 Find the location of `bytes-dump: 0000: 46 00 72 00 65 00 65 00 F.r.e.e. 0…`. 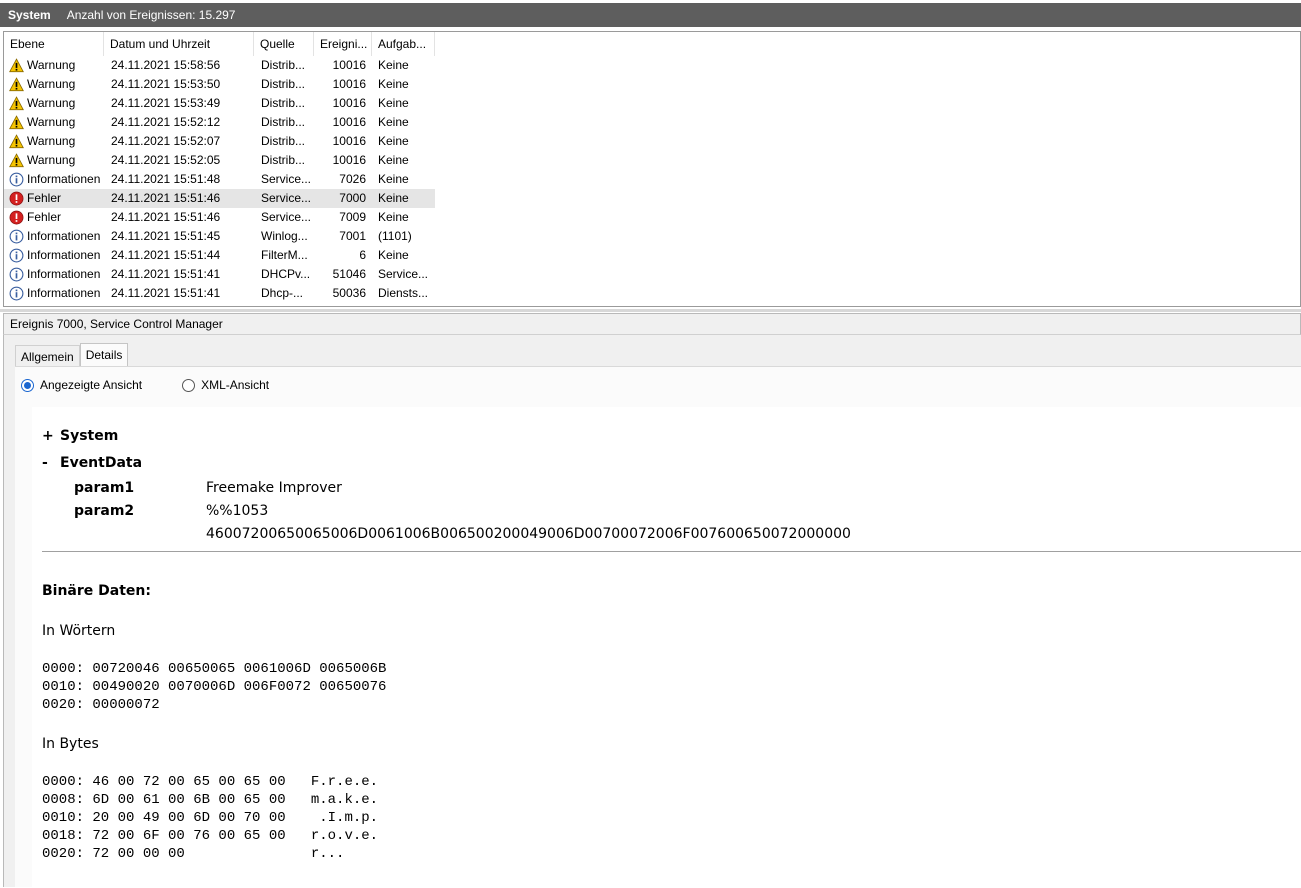

bytes-dump: 0000: 46 00 72 00 65 00 65 00 F.r.e.e. 0… is located at coordinates (210, 818).